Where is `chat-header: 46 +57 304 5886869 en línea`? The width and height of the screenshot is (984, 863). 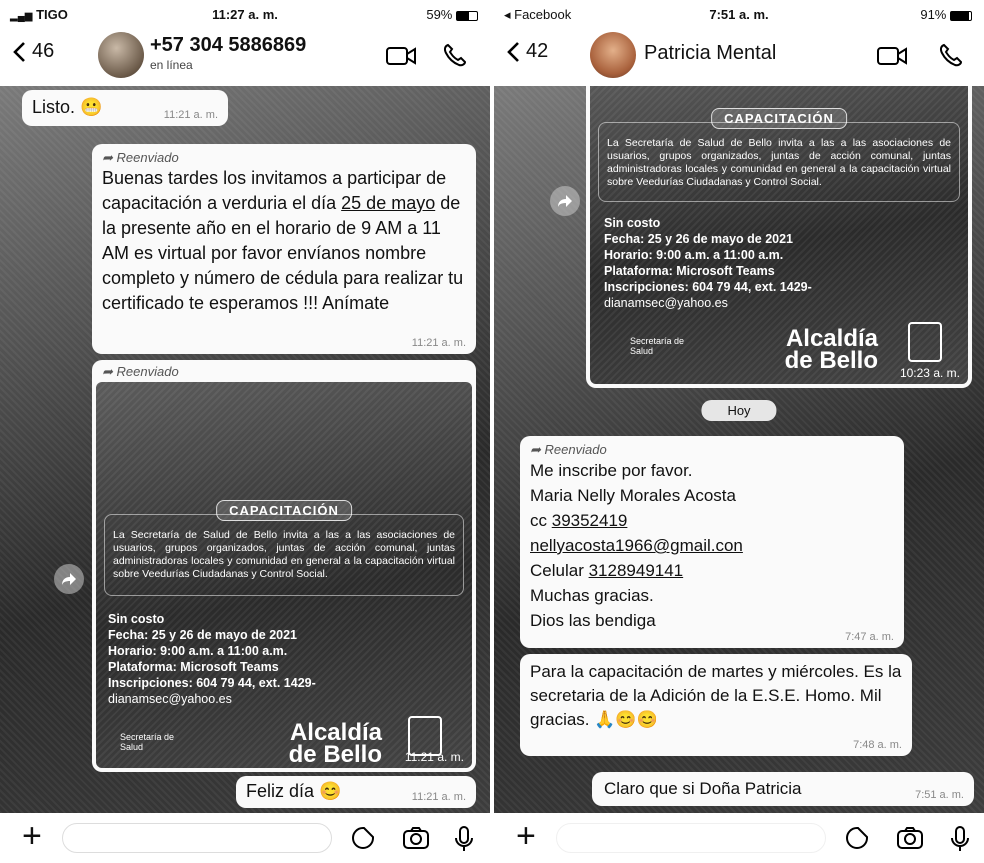 chat-header: 46 +57 304 5886869 en línea is located at coordinates (245, 57).